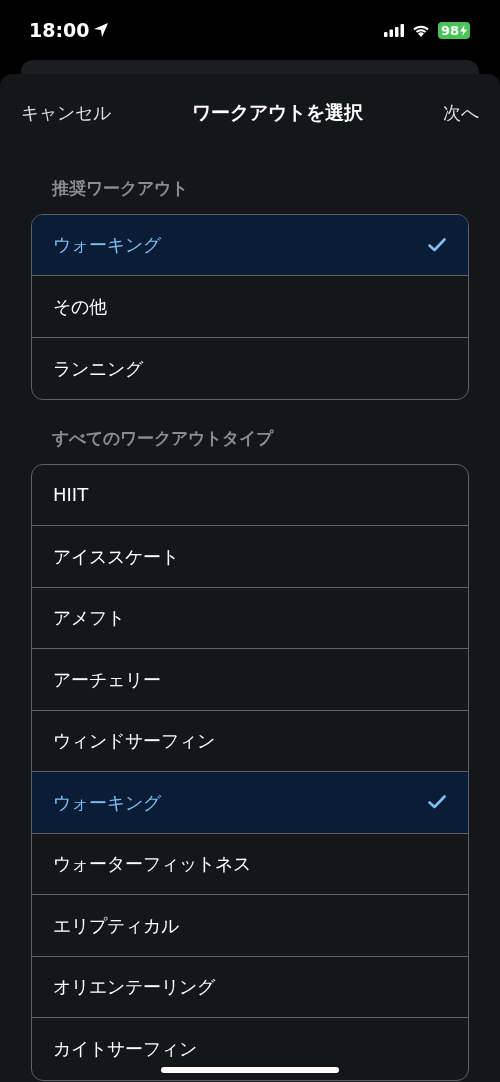  What do you see at coordinates (250, 557) in the screenshot?
I see `workout-option: アイススケート` at bounding box center [250, 557].